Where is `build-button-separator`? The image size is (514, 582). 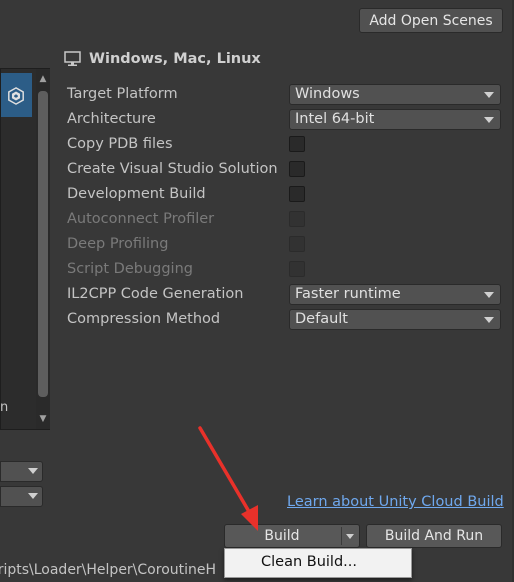 build-button-separator is located at coordinates (341, 536).